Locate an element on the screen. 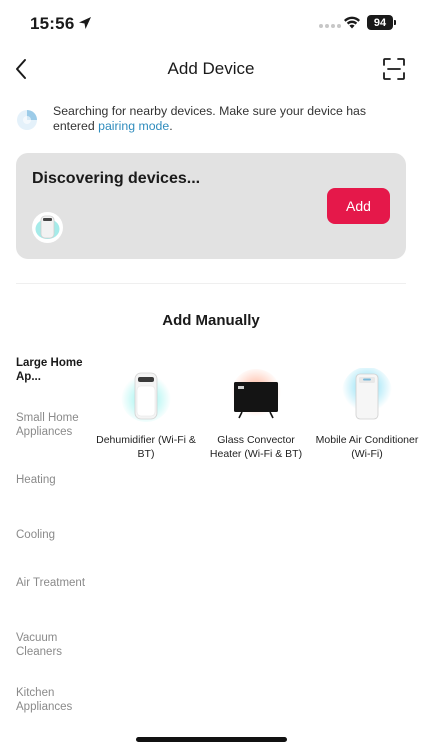 This screenshot has height=750, width=422. page-title: Add Device is located at coordinates (211, 68).